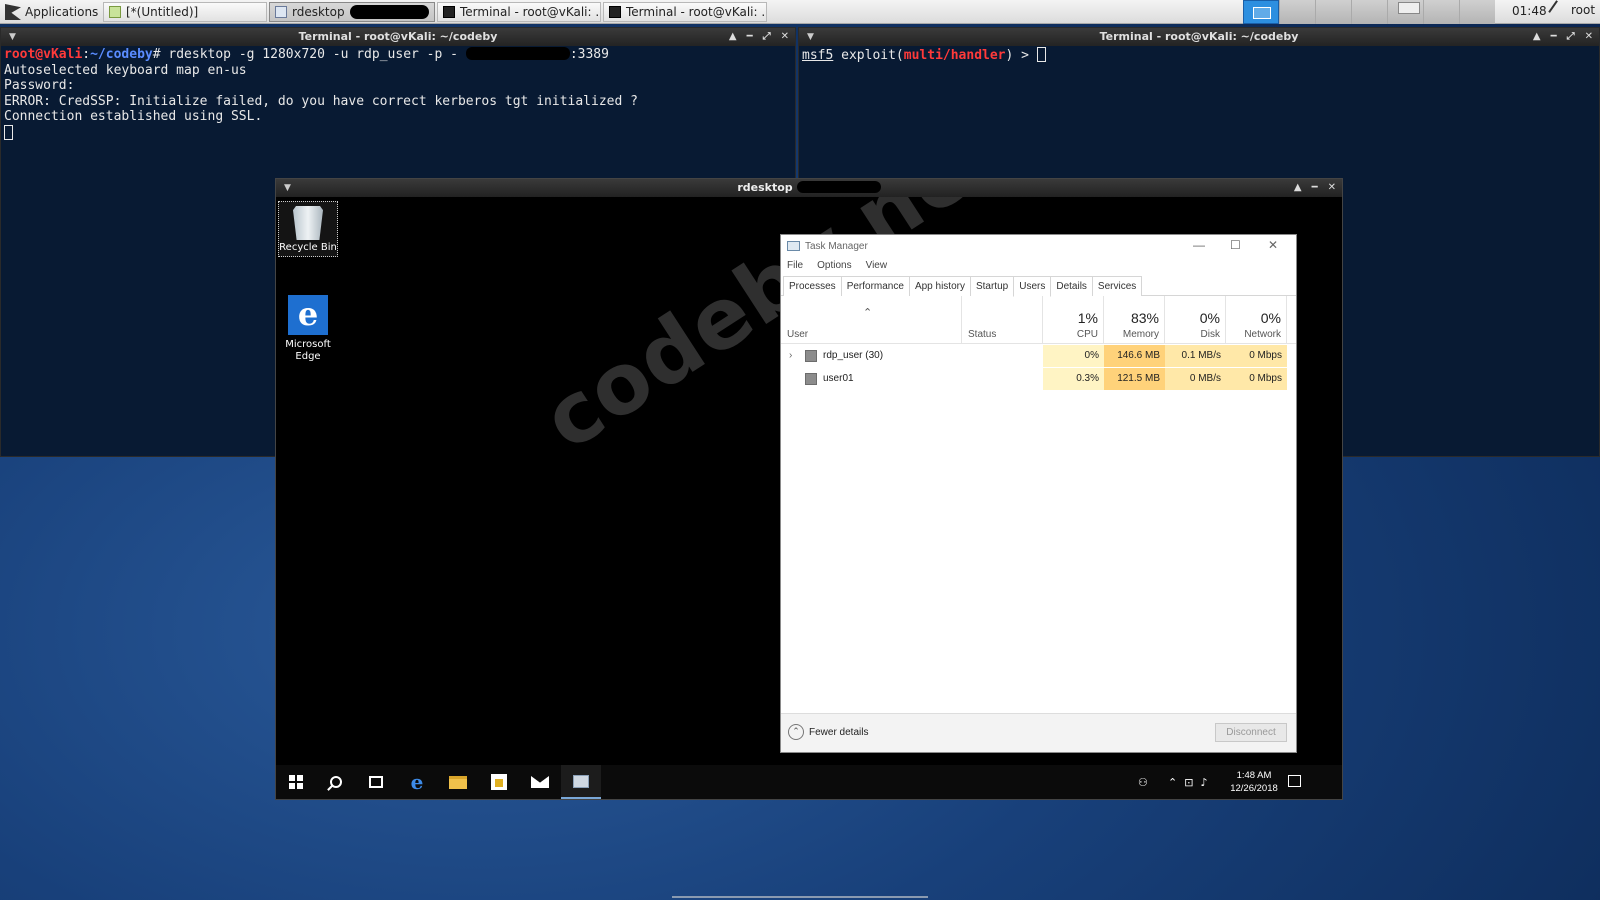 This screenshot has height=900, width=1600. I want to click on people-button: ⚇, so click(1143, 782).